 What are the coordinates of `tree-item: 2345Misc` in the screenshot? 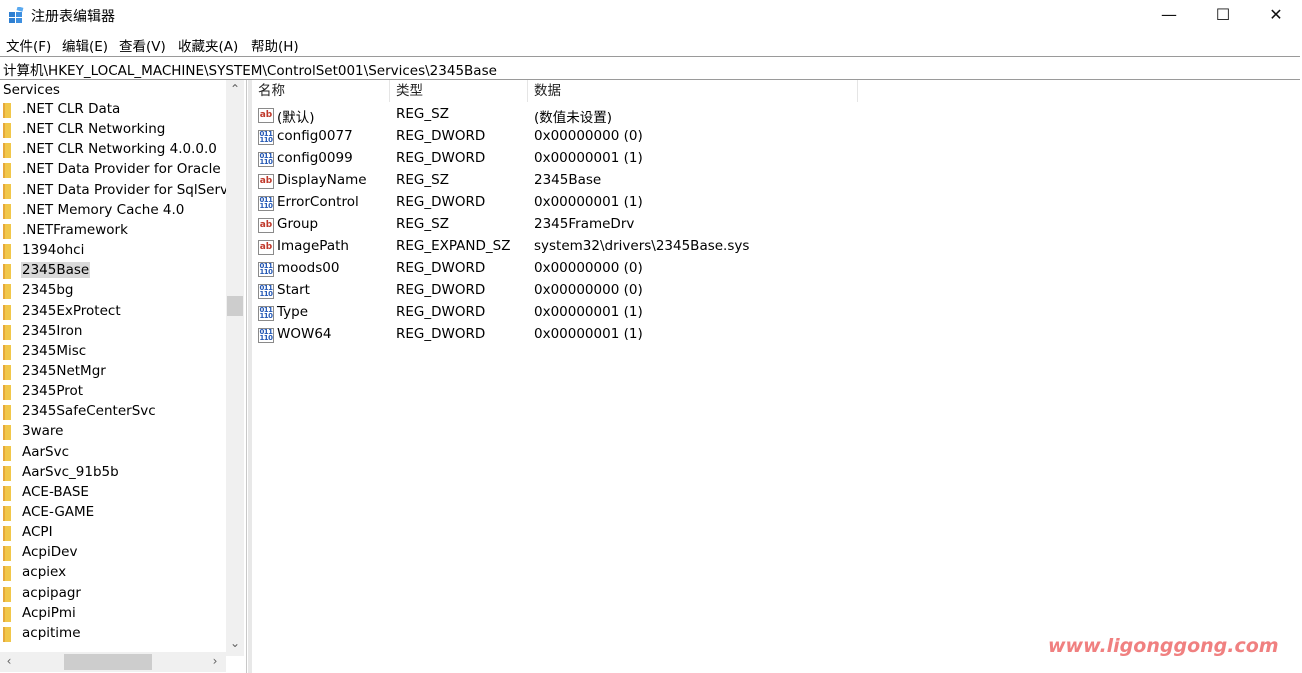 It's located at (113, 352).